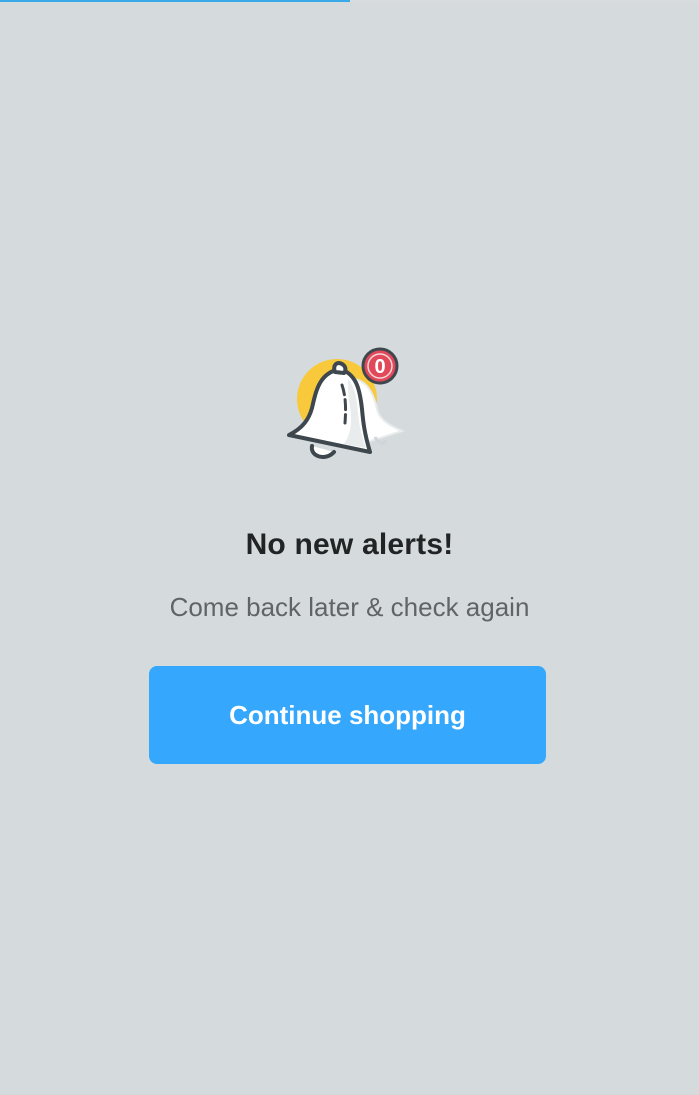  I want to click on empty-state-subtitle: Come back later & check again, so click(349, 607).